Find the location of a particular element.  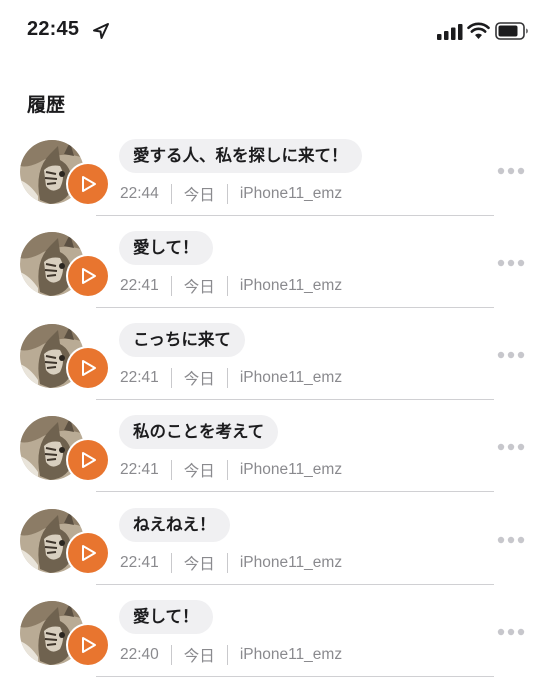

history-row: 私のことを考えて 22:41 今日 iPhone11_emz is located at coordinates (277, 446).